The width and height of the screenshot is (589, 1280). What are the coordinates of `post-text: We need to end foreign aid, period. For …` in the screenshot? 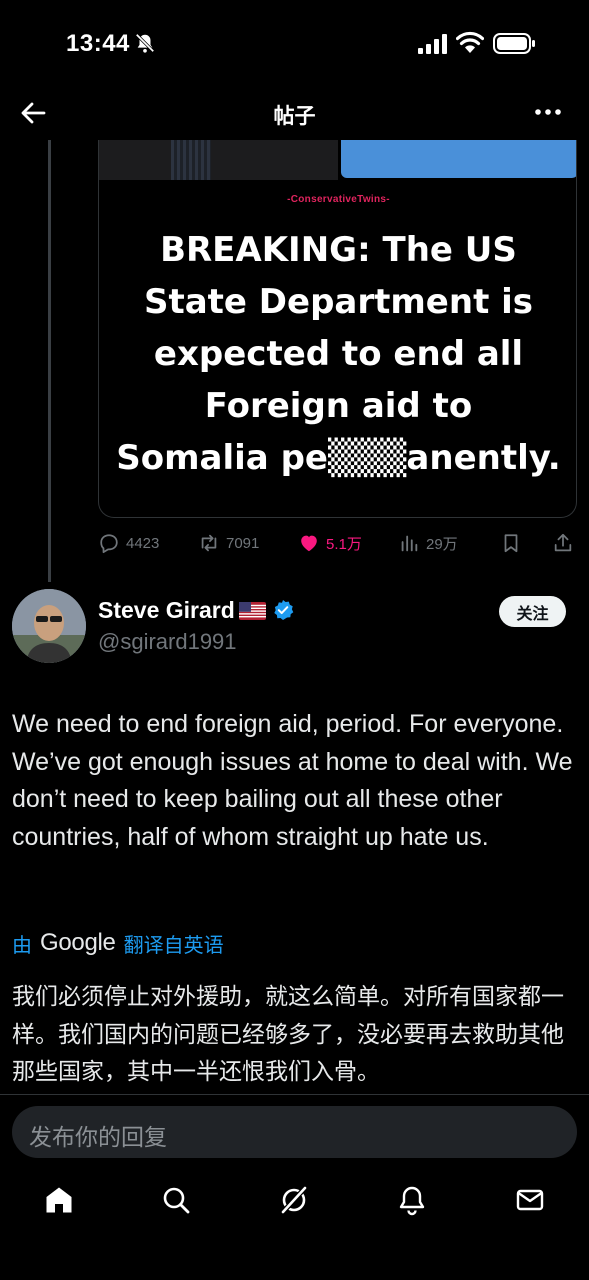 It's located at (292, 780).